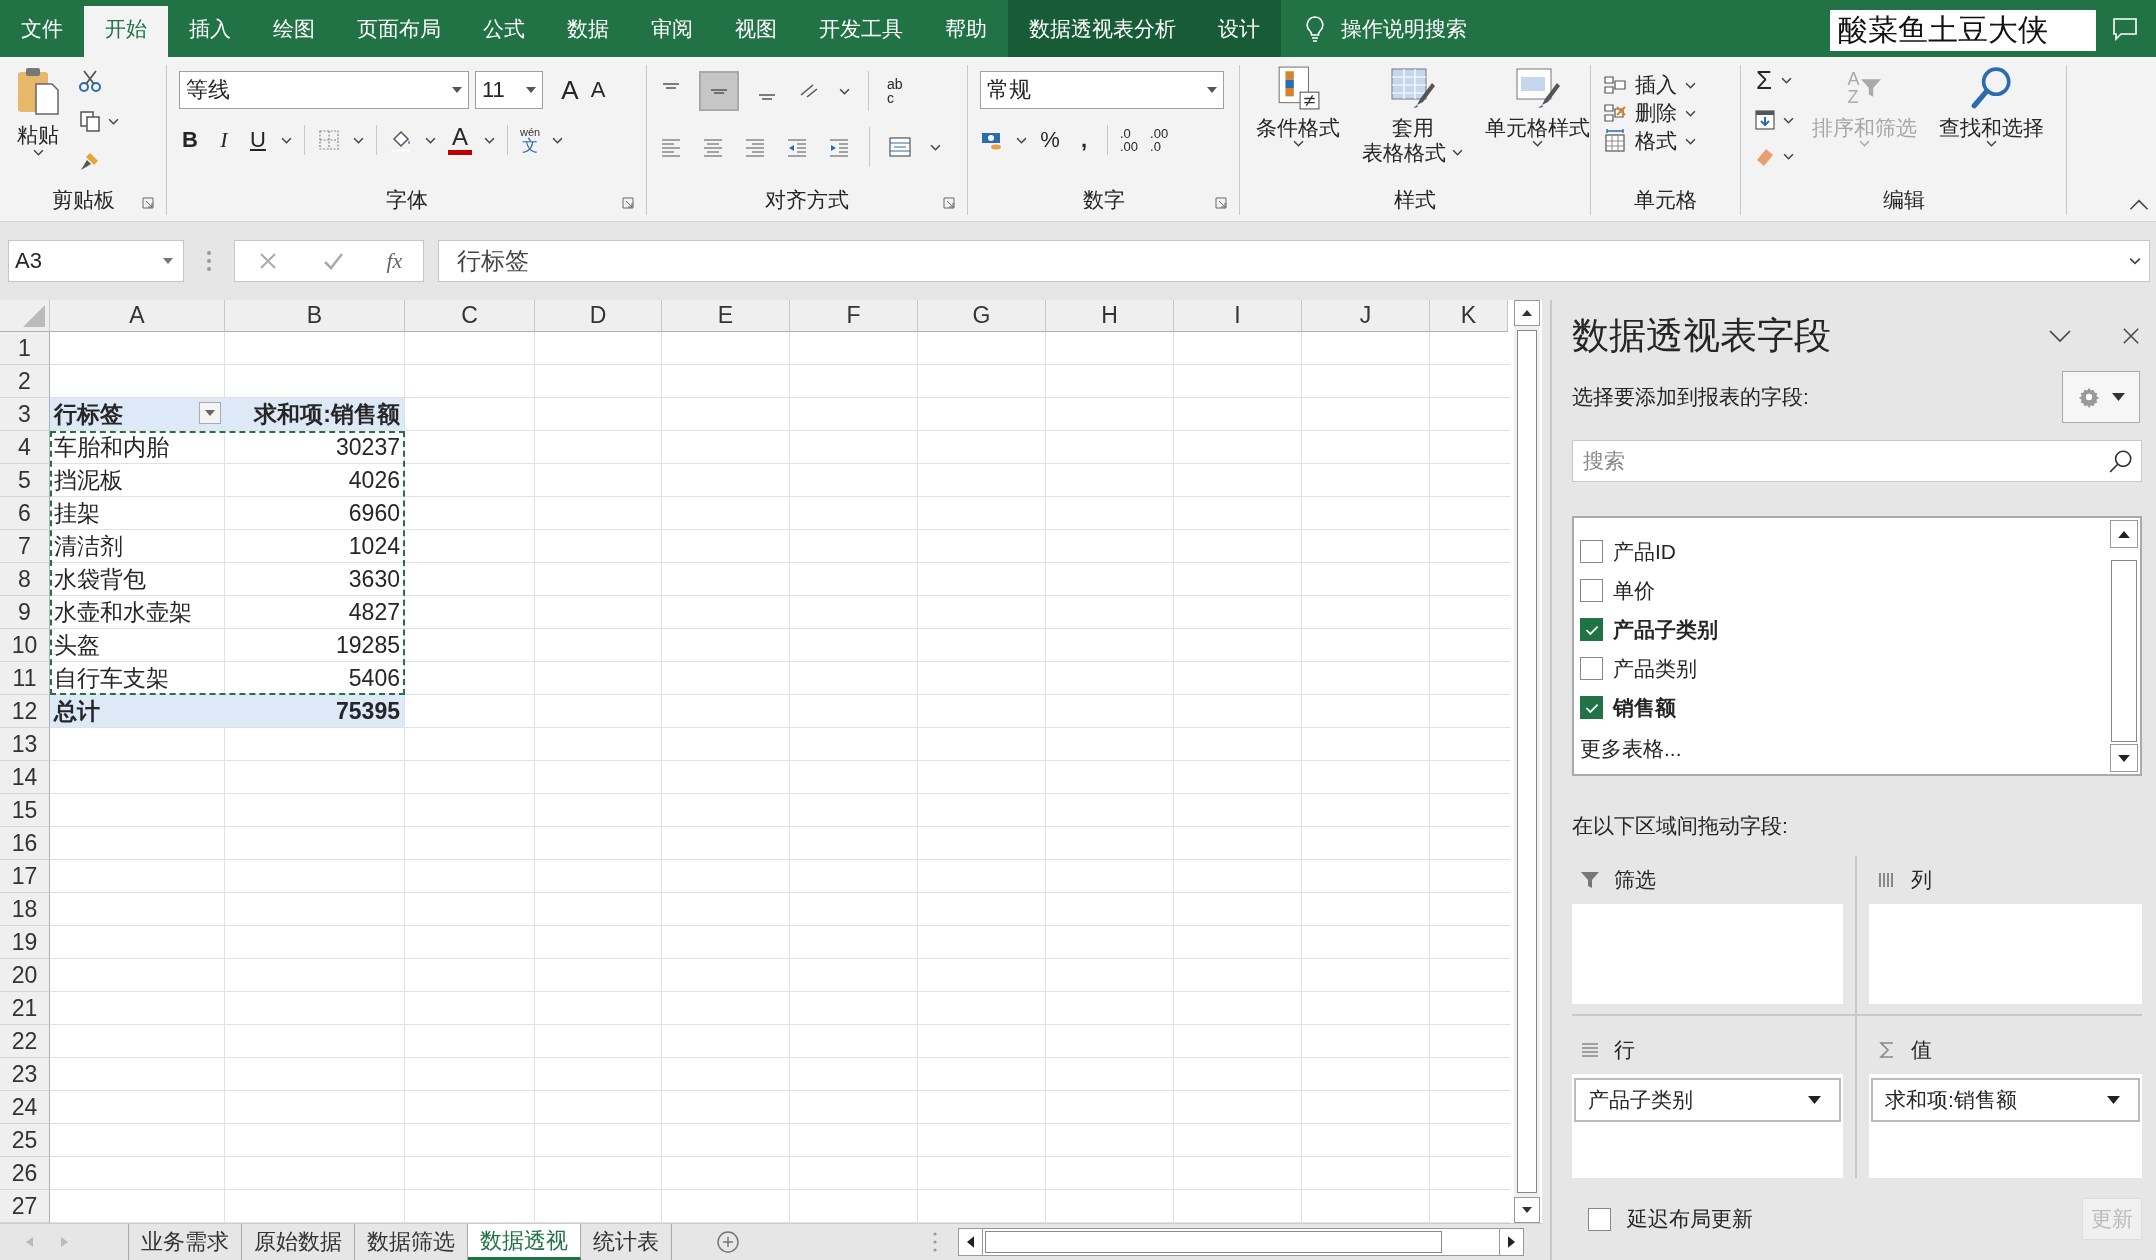  I want to click on row-number: 24, so click(25, 1107).